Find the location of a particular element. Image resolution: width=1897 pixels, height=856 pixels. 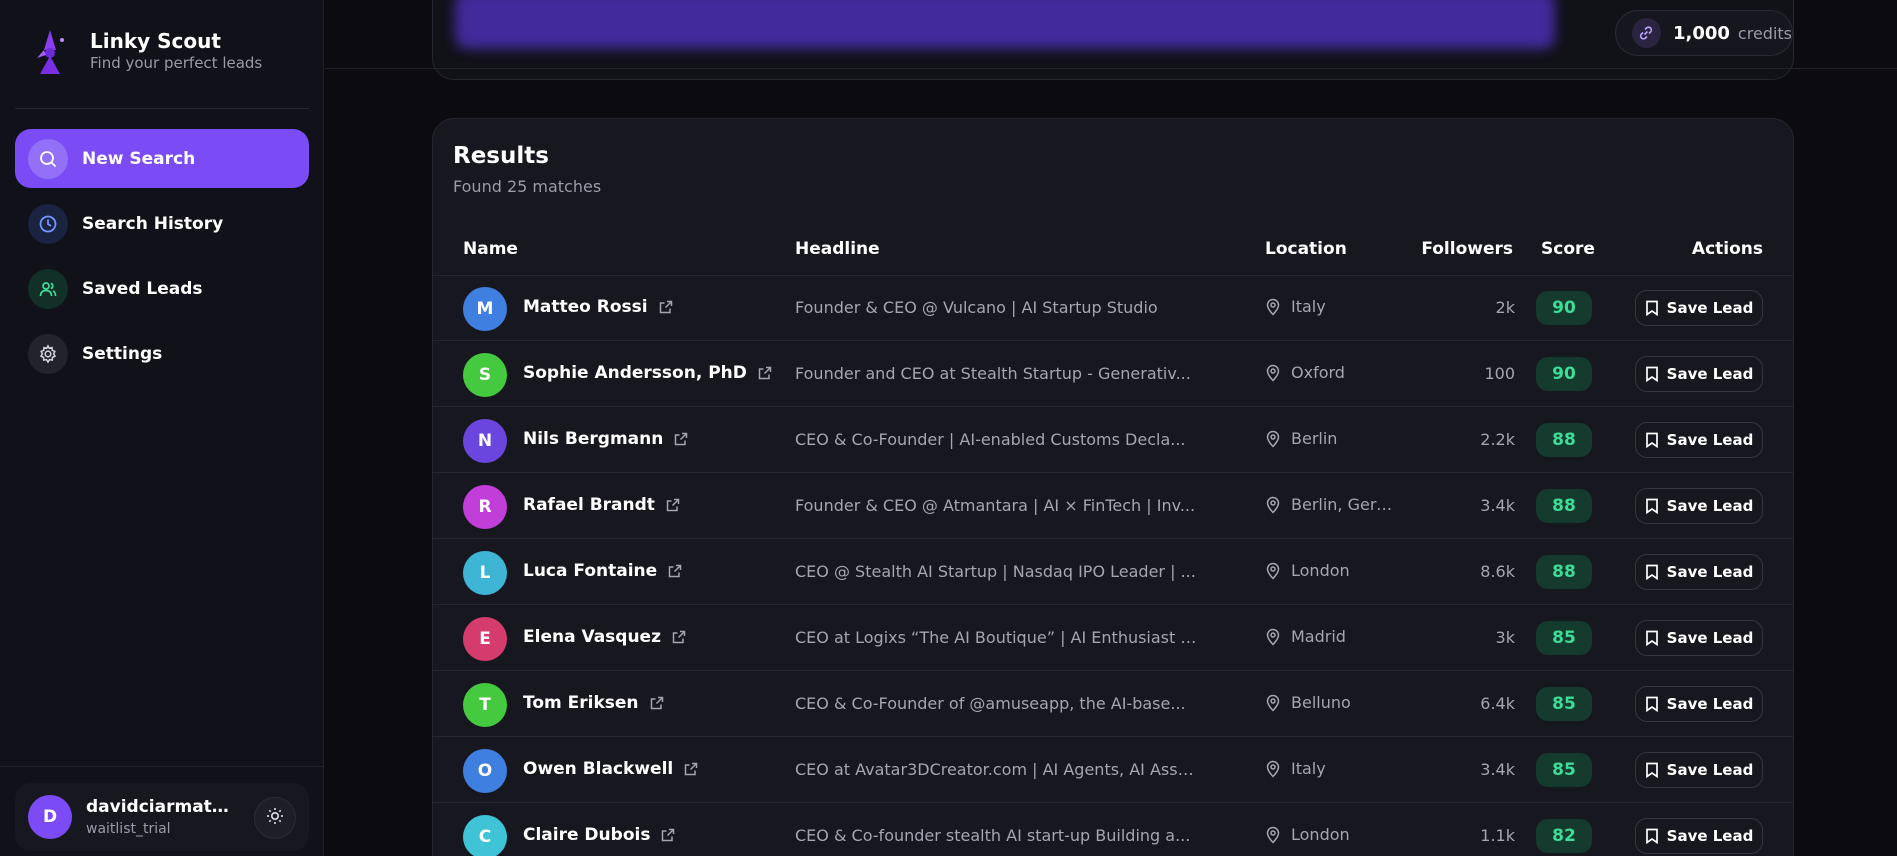

lead-name-link: Tom Eriksen is located at coordinates (594, 703).